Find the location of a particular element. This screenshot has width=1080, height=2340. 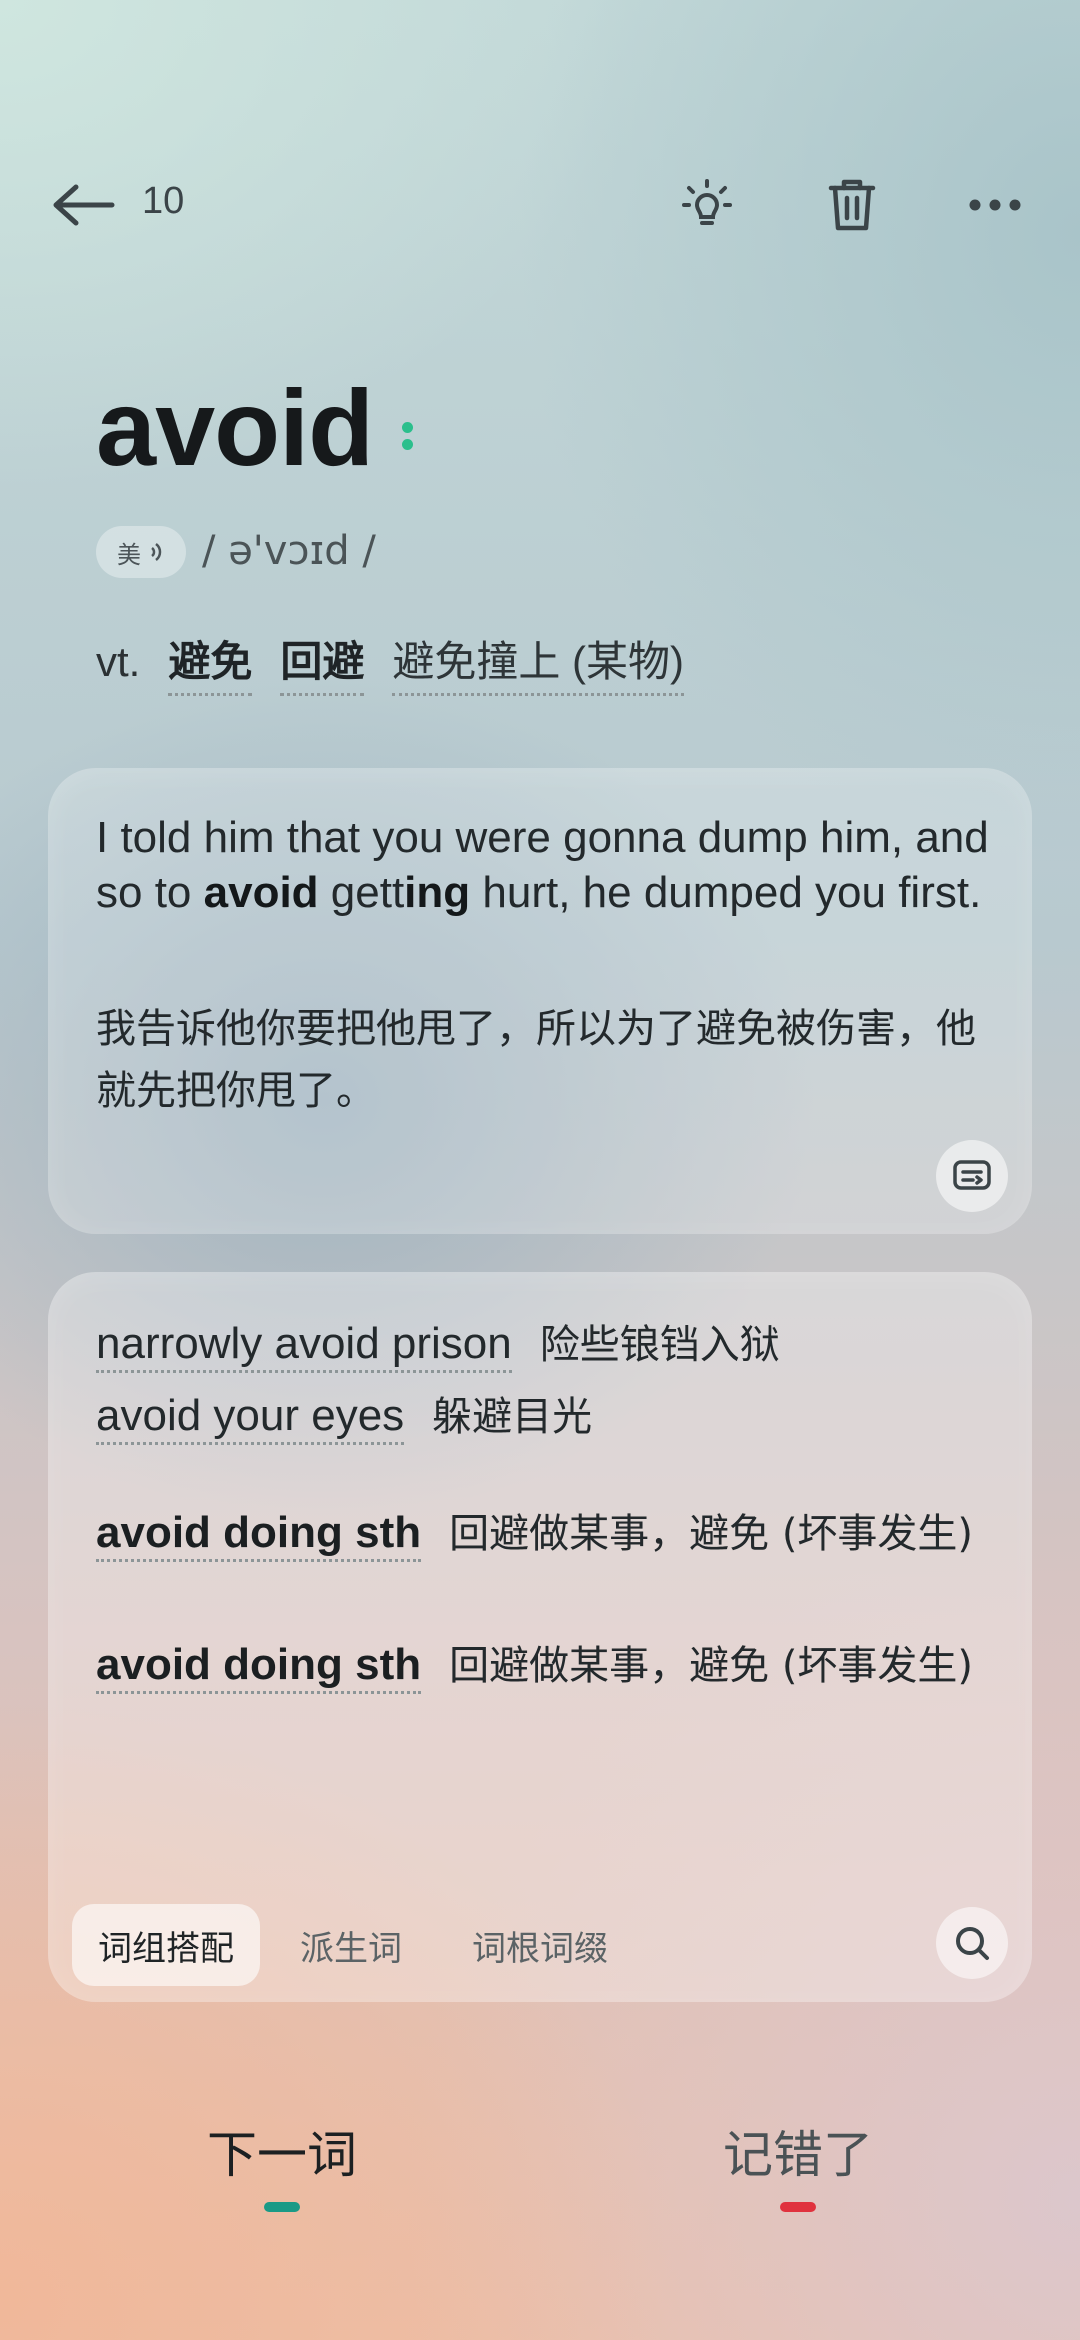

phrase-item: narrowly avoid prison 险些锒铛入狱 is located at coordinates (438, 1342).